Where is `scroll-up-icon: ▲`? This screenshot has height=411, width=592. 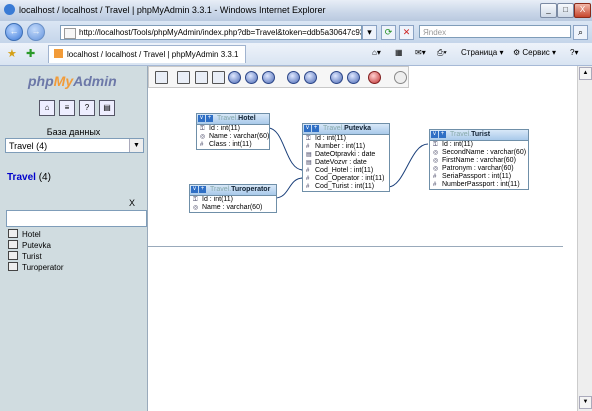
scroll-up-icon: ▲ is located at coordinates (585, 73).